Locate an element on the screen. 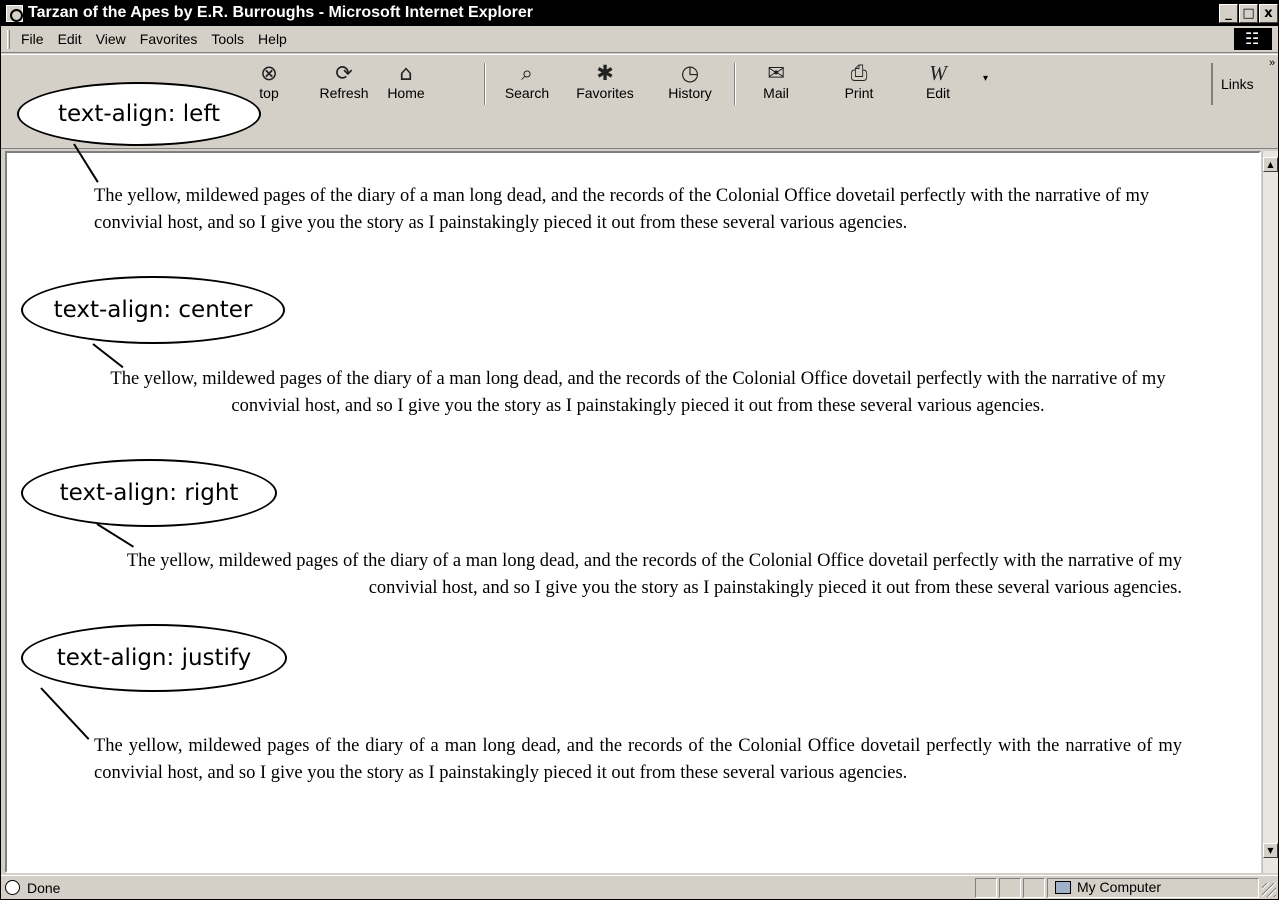  stop-label: top is located at coordinates (269, 93).